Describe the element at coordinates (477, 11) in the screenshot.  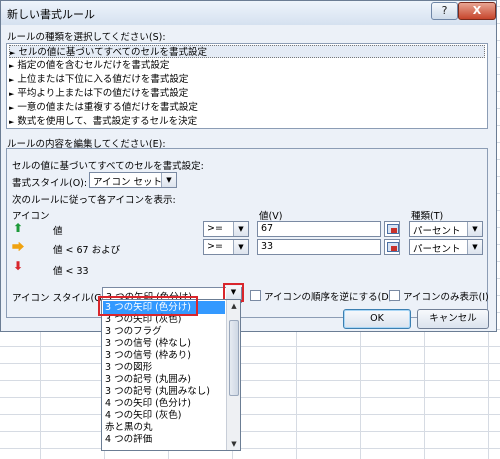
I see `close-button: X` at that location.